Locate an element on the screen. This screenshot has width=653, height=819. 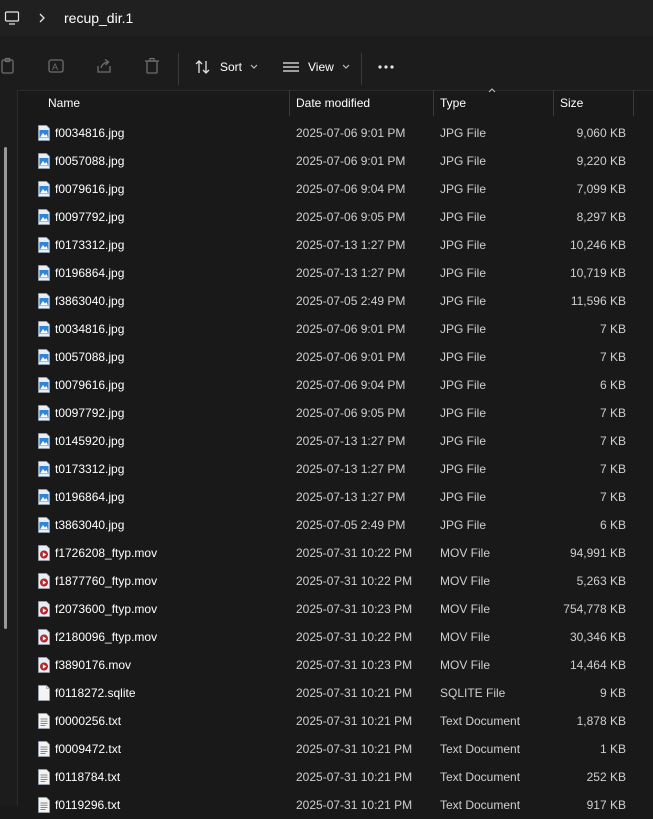
file-size: 9 KB is located at coordinates (612, 693).